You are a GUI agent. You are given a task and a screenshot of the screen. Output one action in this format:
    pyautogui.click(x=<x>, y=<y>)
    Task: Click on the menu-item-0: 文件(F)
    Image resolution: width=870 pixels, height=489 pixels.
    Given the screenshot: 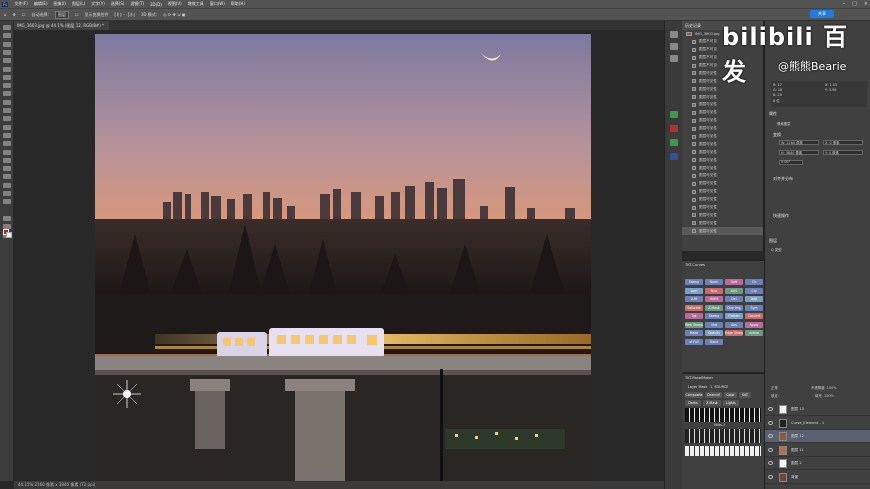 What is the action you would take?
    pyautogui.click(x=20, y=4)
    